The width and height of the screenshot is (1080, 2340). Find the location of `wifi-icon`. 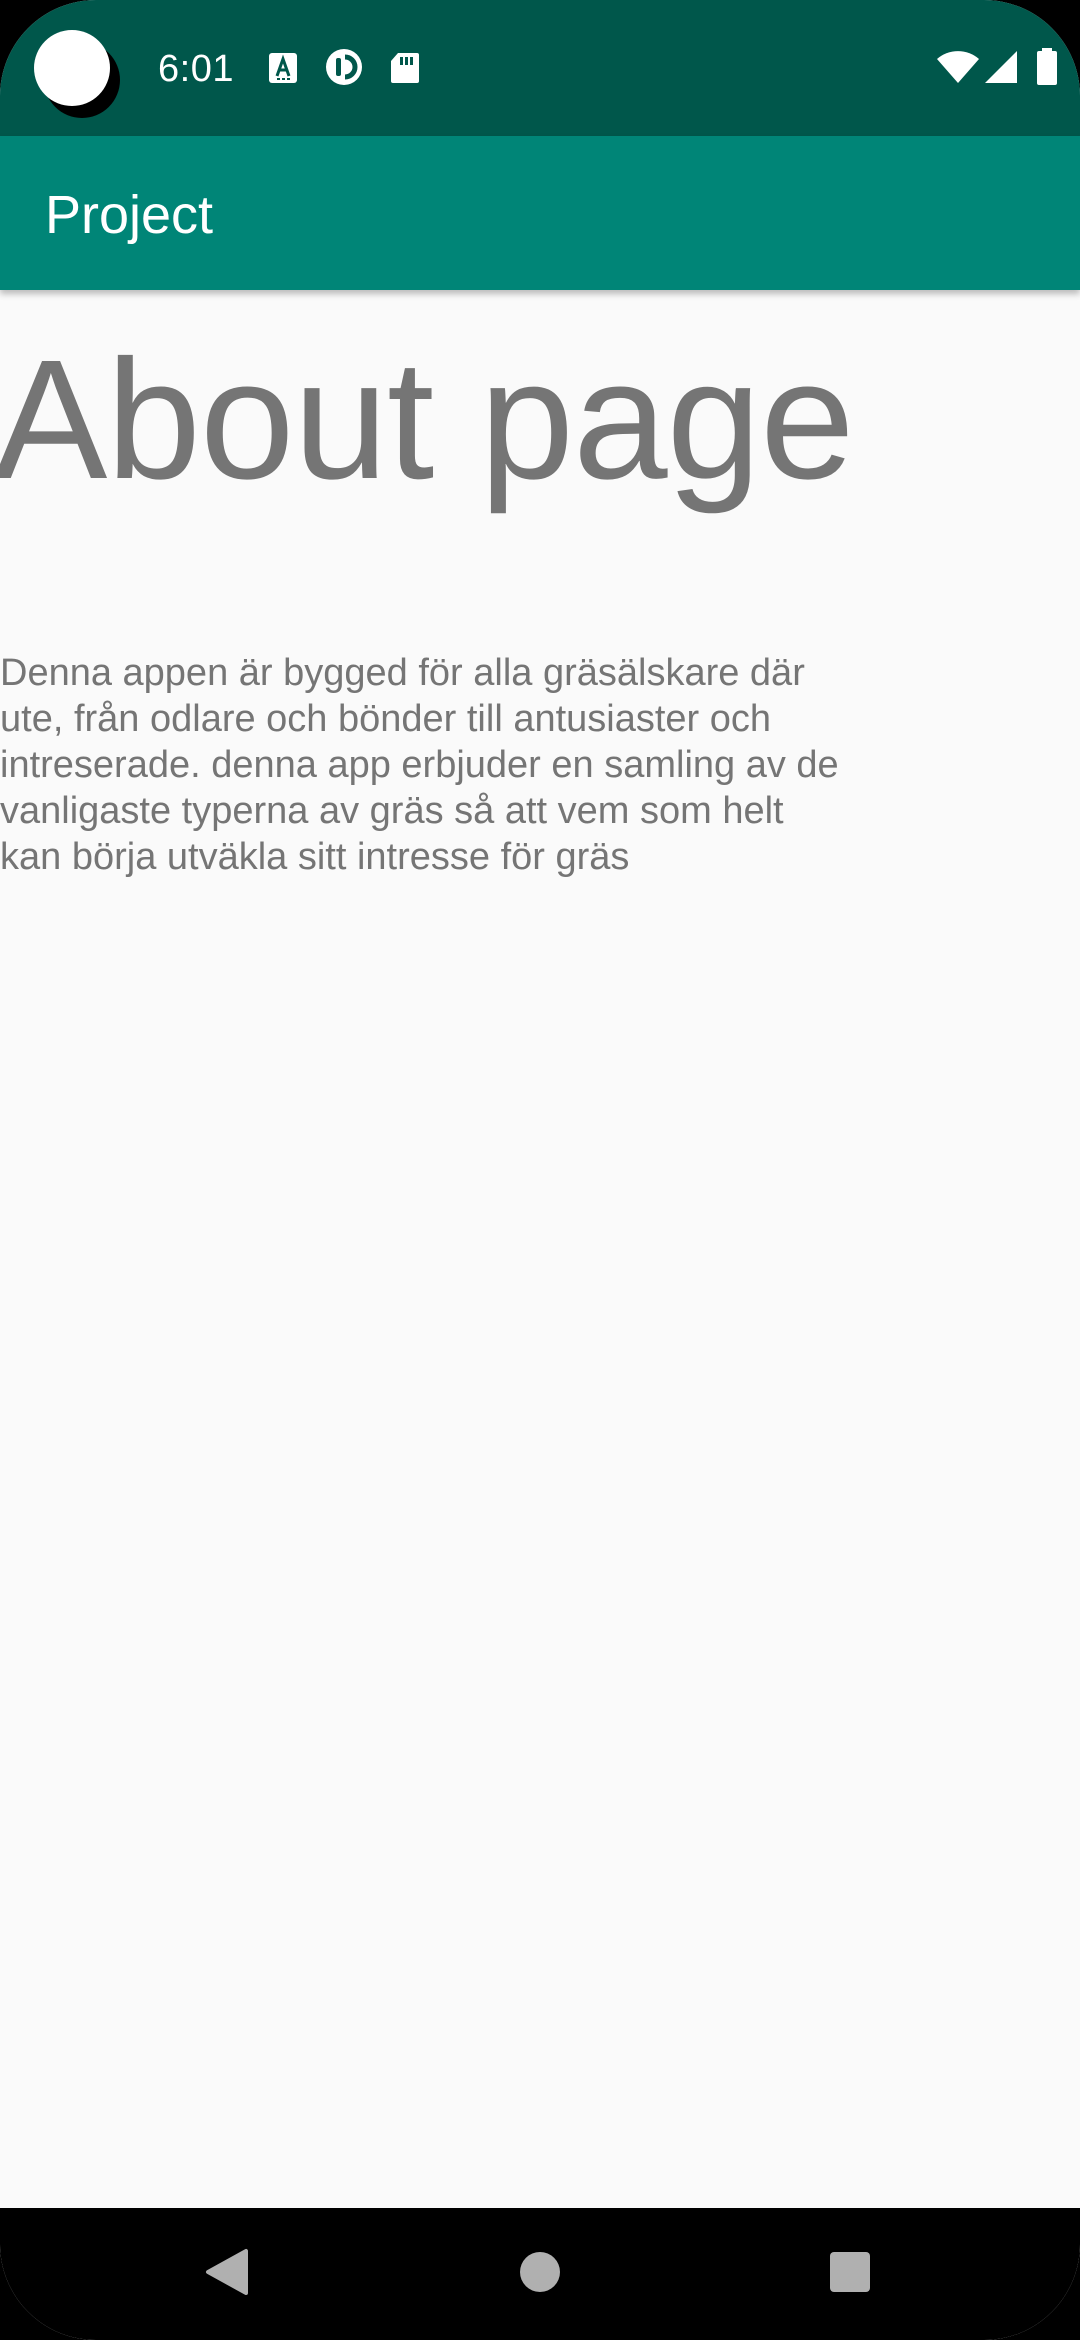

wifi-icon is located at coordinates (958, 69).